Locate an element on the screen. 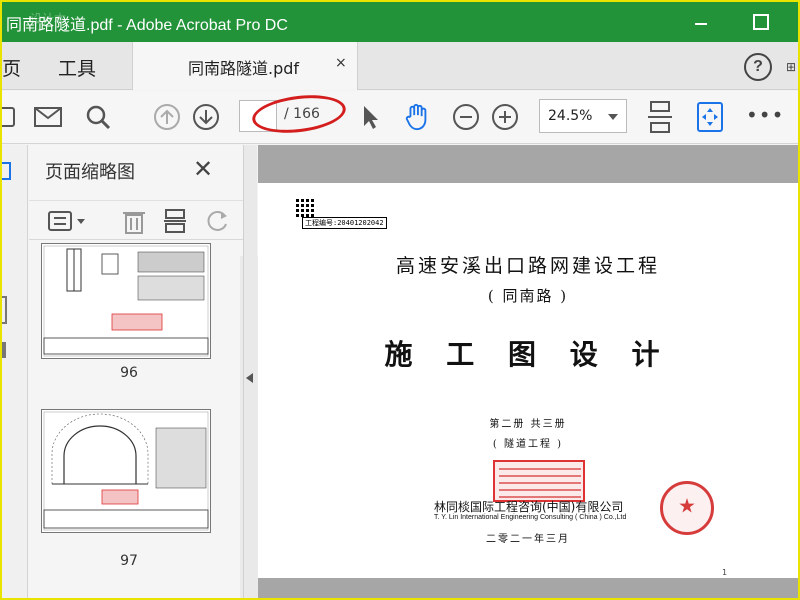  project-title: 高速安溪出口路网建设工程 is located at coordinates (527, 266).